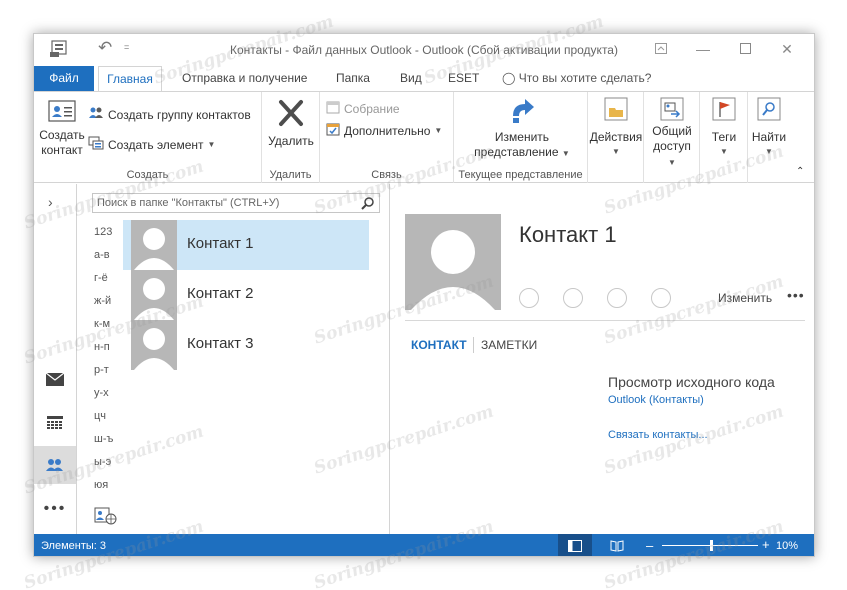 The image size is (847, 590). What do you see at coordinates (520, 175) in the screenshot?
I see `group-label-current-view: Текущее представление` at bounding box center [520, 175].